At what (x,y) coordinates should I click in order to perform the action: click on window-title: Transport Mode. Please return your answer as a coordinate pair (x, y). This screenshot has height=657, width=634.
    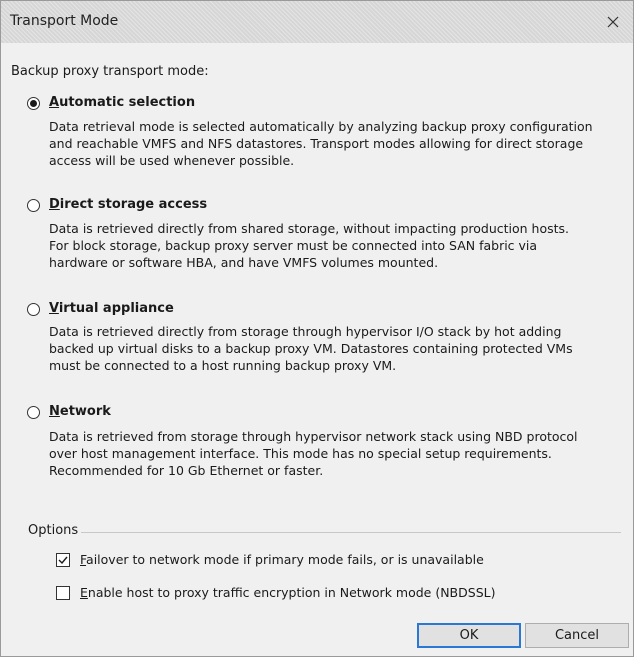
    Looking at the image, I should click on (64, 21).